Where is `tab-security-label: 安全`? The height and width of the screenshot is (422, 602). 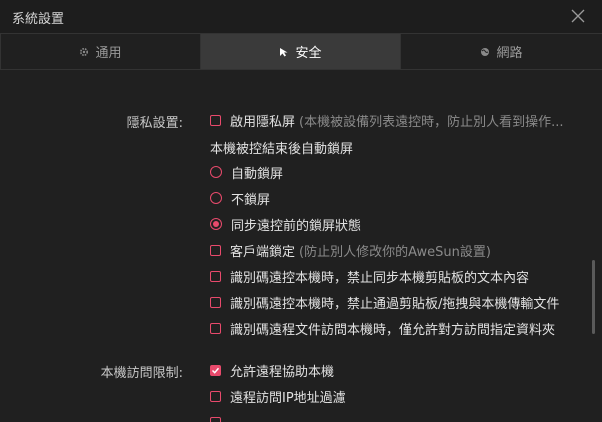
tab-security-label: 安全 is located at coordinates (308, 53).